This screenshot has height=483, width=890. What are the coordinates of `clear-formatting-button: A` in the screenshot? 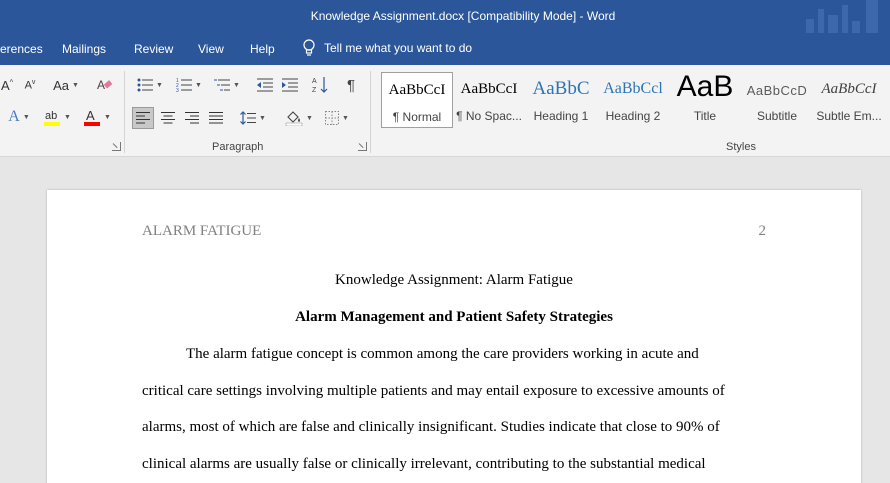 It's located at (105, 85).